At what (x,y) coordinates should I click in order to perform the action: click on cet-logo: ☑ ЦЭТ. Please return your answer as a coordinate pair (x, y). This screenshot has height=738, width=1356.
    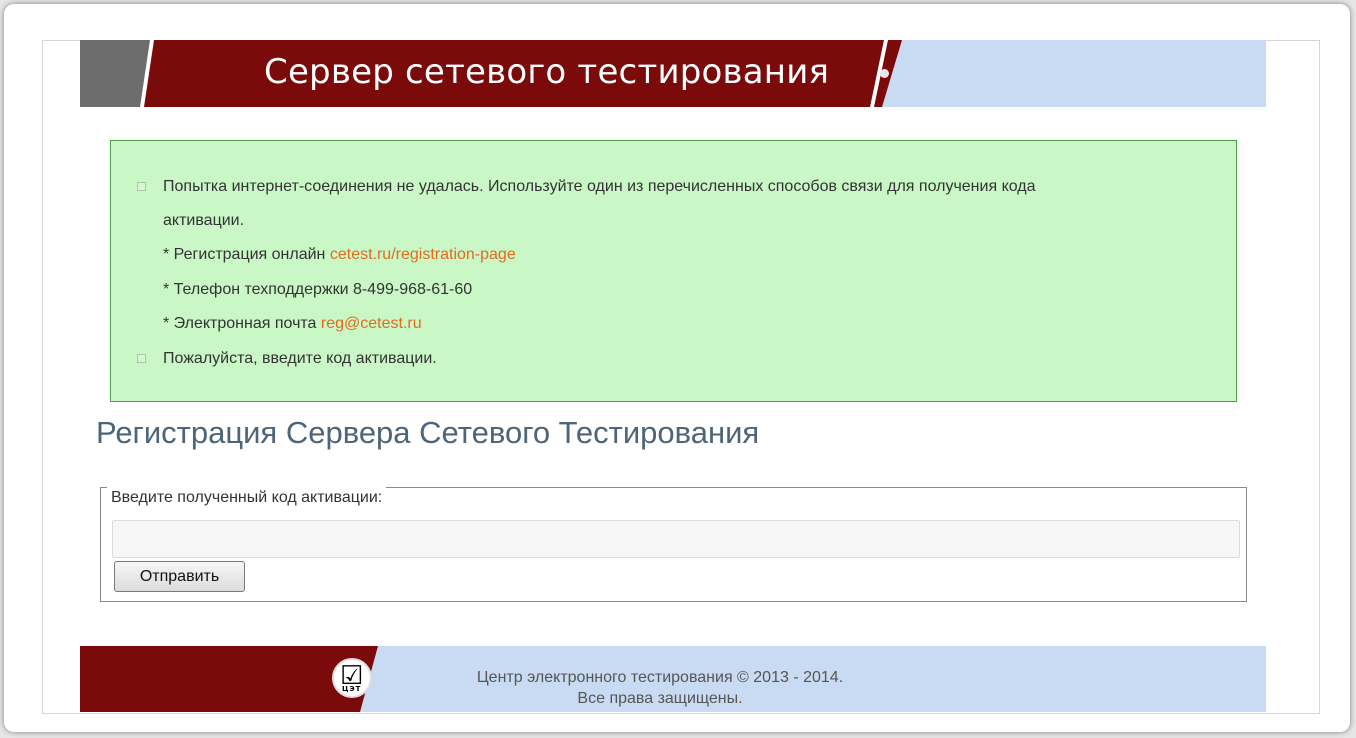
    Looking at the image, I should click on (352, 678).